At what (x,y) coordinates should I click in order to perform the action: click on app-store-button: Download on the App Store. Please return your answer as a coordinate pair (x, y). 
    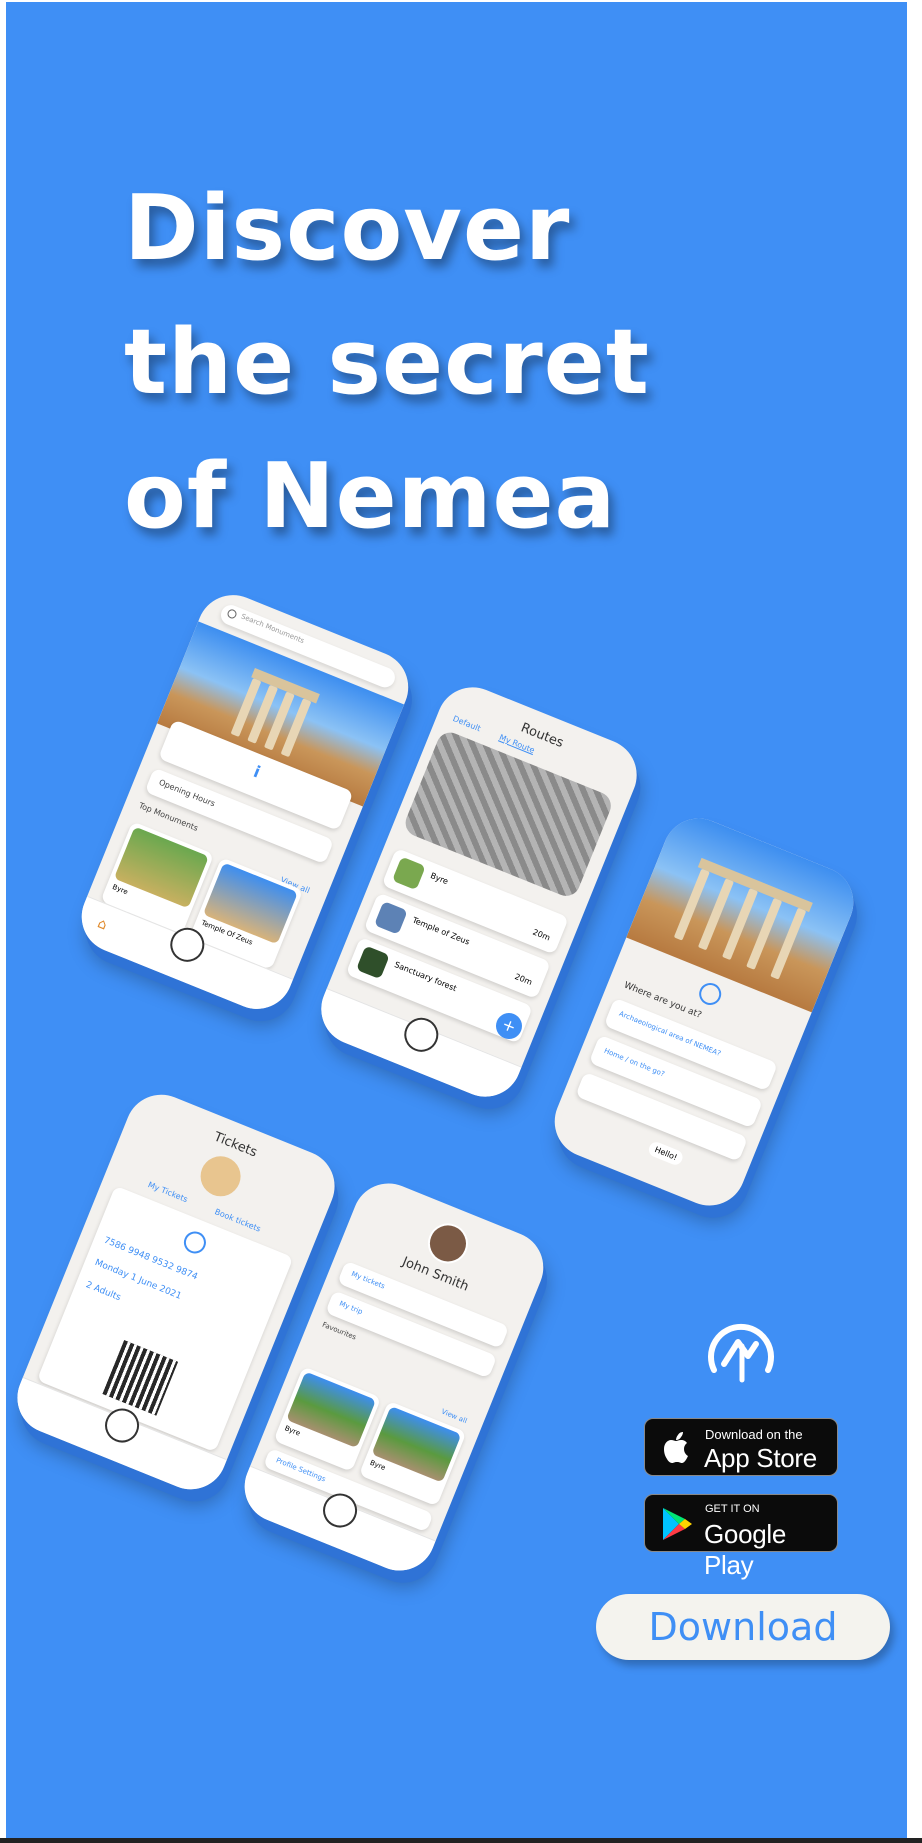
    Looking at the image, I should click on (741, 1447).